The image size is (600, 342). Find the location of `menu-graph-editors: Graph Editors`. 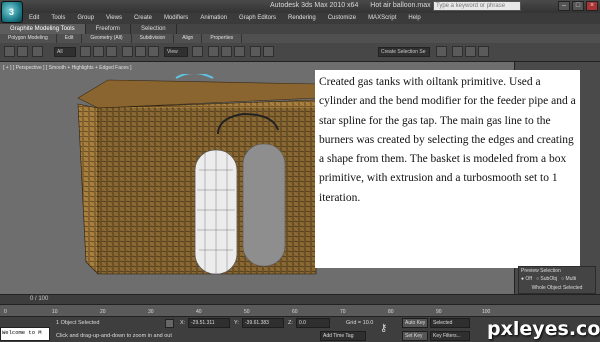

menu-graph-editors: Graph Editors is located at coordinates (257, 18).